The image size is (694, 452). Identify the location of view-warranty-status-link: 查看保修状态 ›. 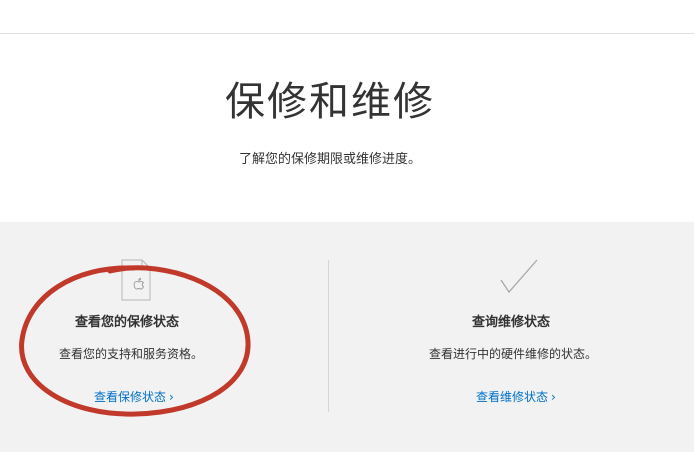
(134, 397).